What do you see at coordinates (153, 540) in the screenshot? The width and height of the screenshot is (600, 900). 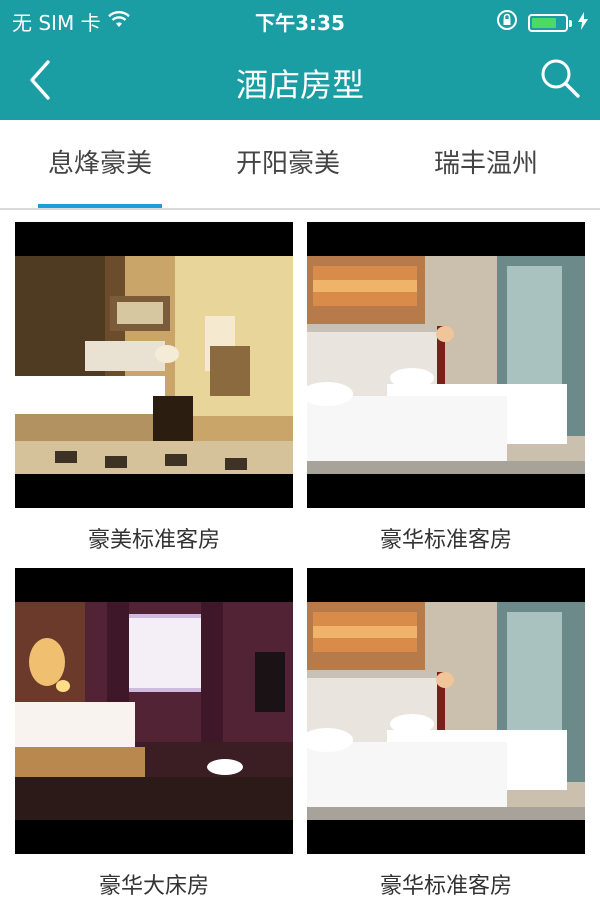 I see `room-name: 豪美标准客房` at bounding box center [153, 540].